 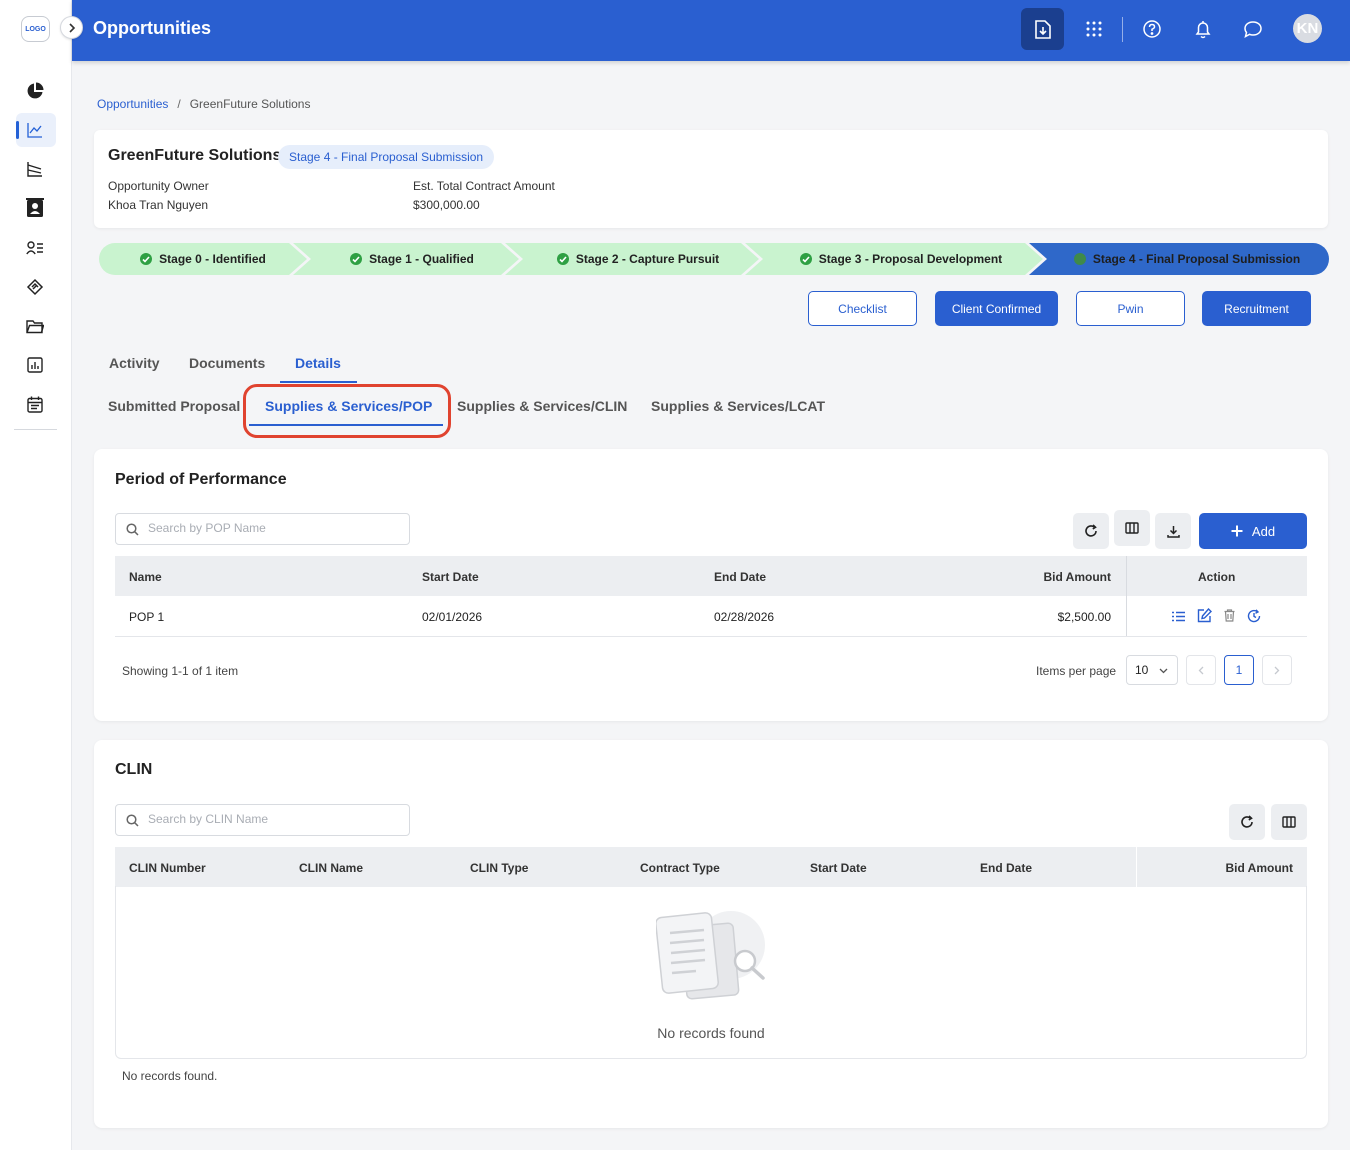 I want to click on column-header-clin-type: CLIN Type, so click(x=499, y=868).